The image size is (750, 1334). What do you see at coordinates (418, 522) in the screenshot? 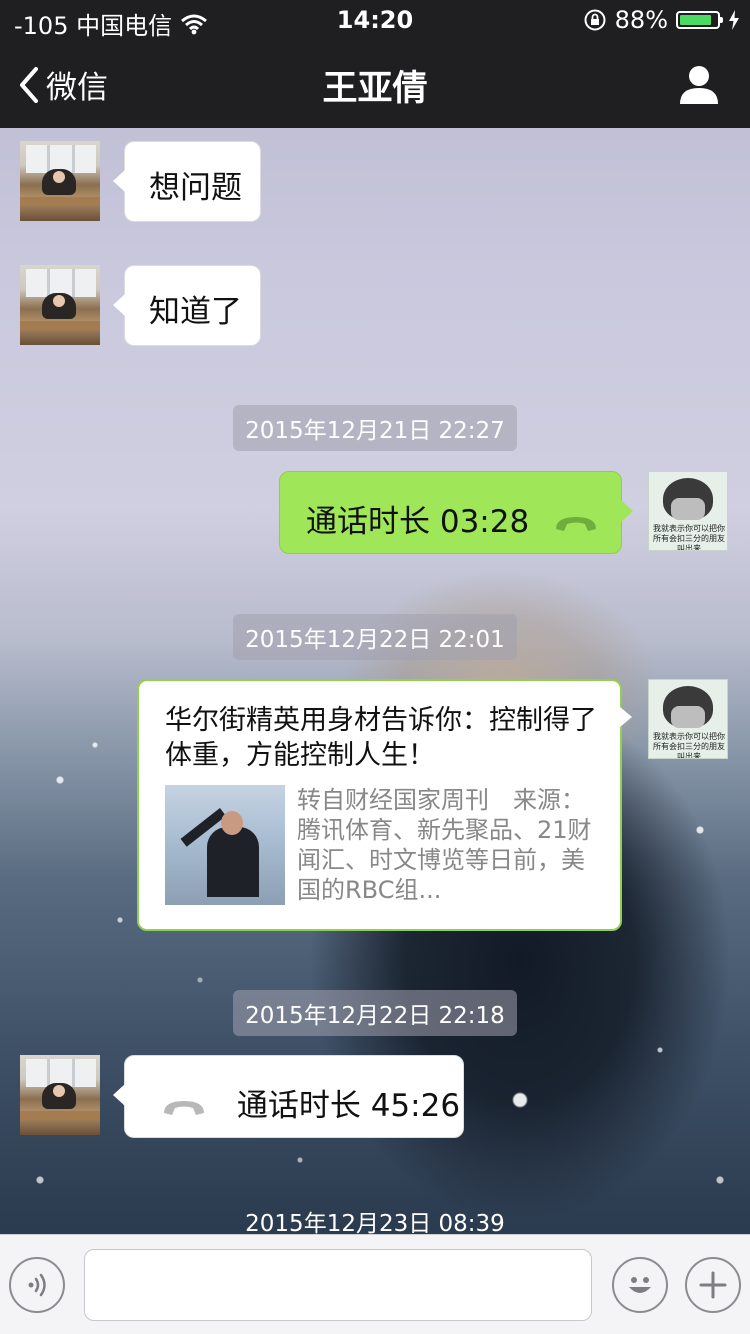
I see `call-duration-text: 通话时长 03:28` at bounding box center [418, 522].